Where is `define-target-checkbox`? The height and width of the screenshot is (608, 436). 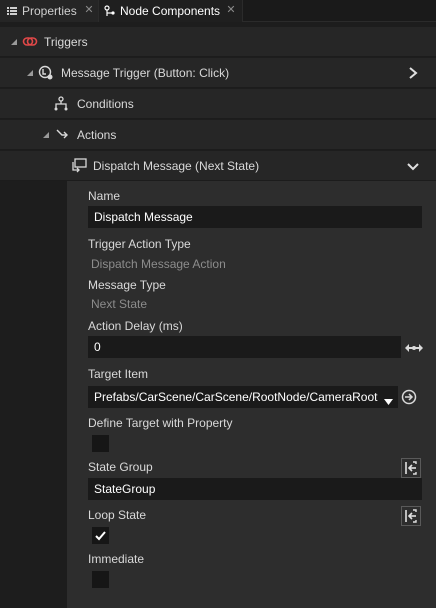 define-target-checkbox is located at coordinates (100, 443).